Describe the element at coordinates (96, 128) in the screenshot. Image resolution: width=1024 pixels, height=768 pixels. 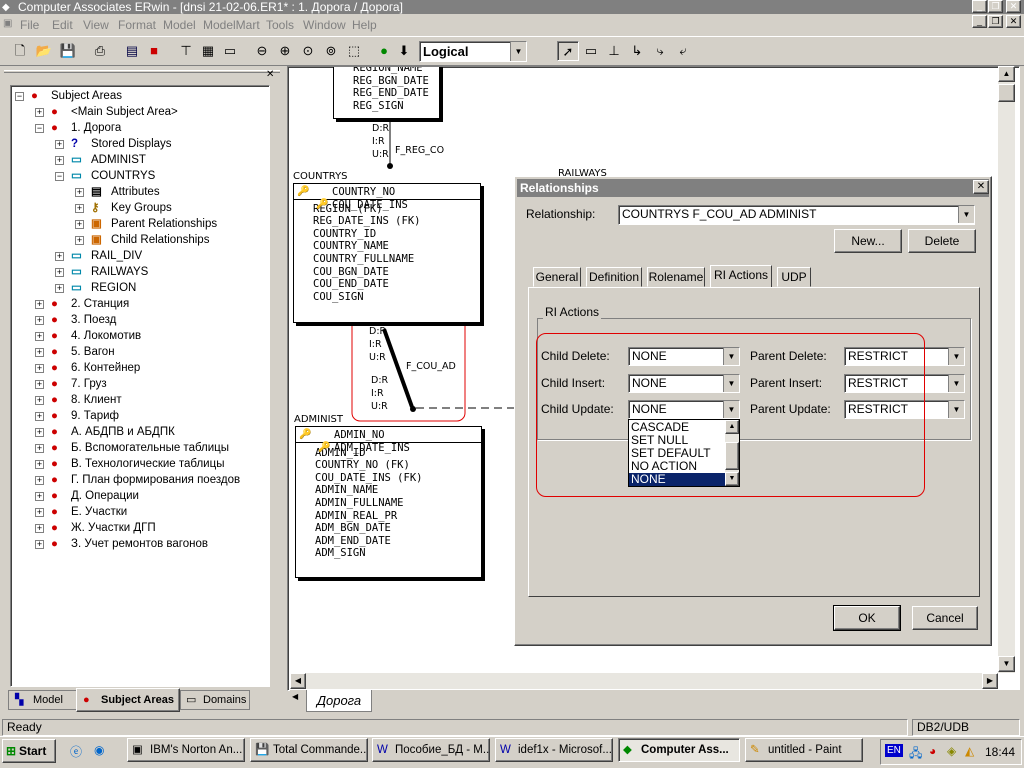
I see `tree-item-label: 1. Дорога` at that location.